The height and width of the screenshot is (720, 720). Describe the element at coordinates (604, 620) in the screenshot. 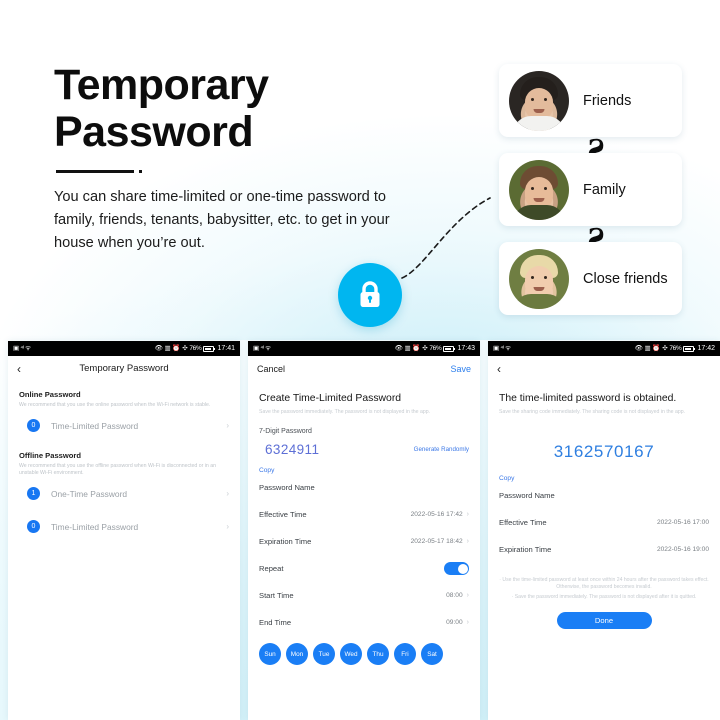

I see `done-button: Done` at that location.